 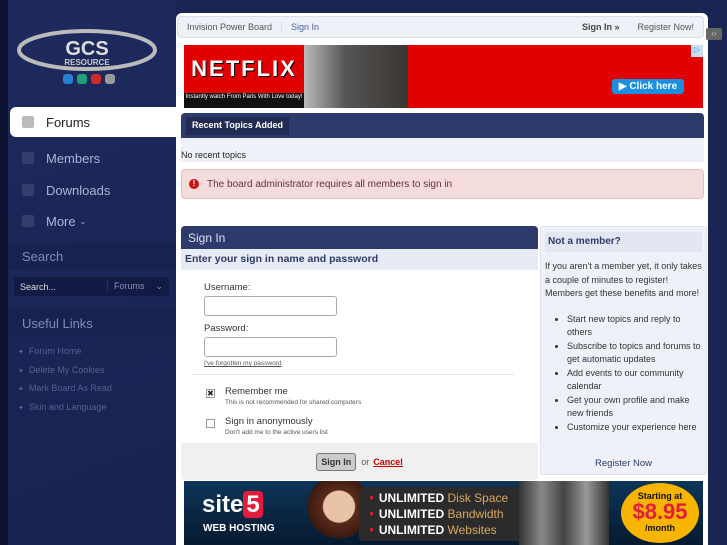 I want to click on benefit-item: Start new topics and reply to others, so click(x=634, y=326).